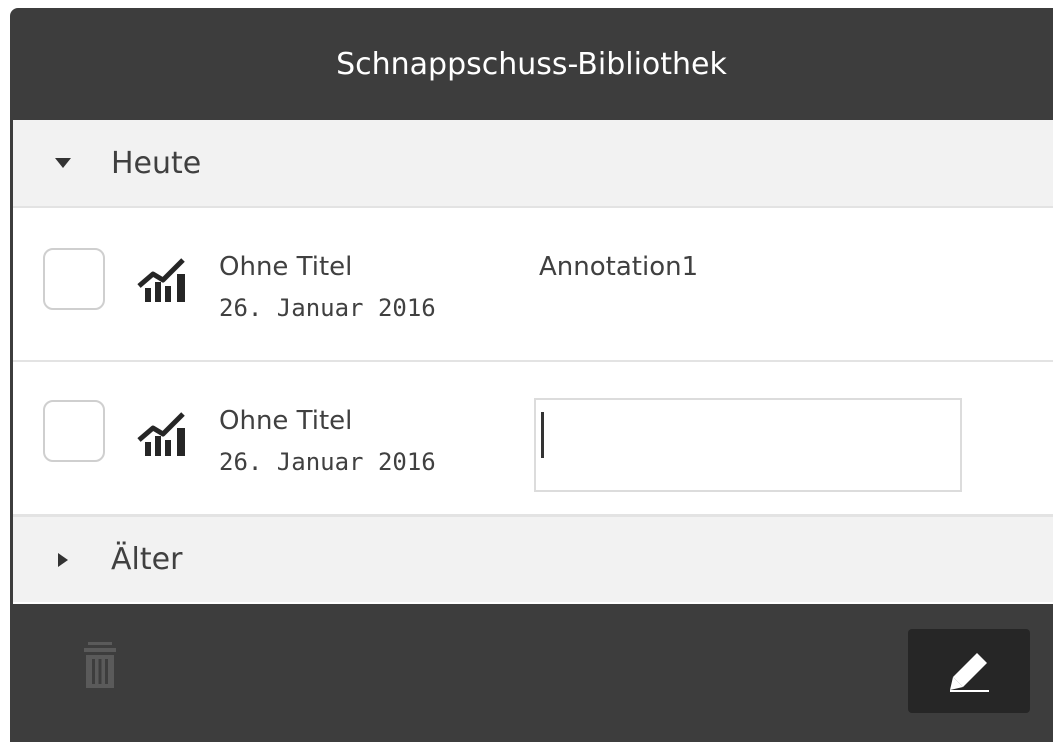 Image resolution: width=1053 pixels, height=742 pixels. Describe the element at coordinates (147, 559) in the screenshot. I see `group-label-older: Älter` at that location.